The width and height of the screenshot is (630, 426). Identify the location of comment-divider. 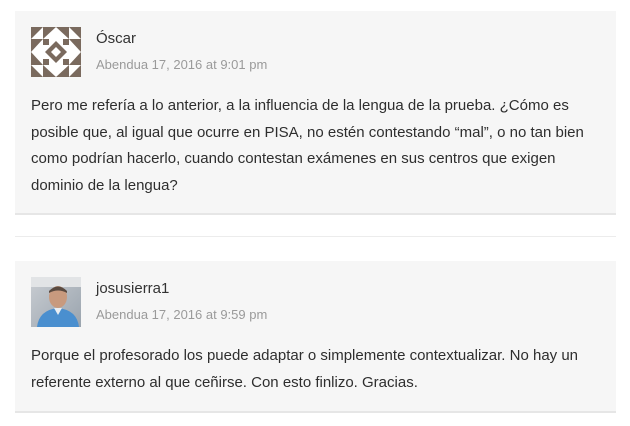
(315, 236).